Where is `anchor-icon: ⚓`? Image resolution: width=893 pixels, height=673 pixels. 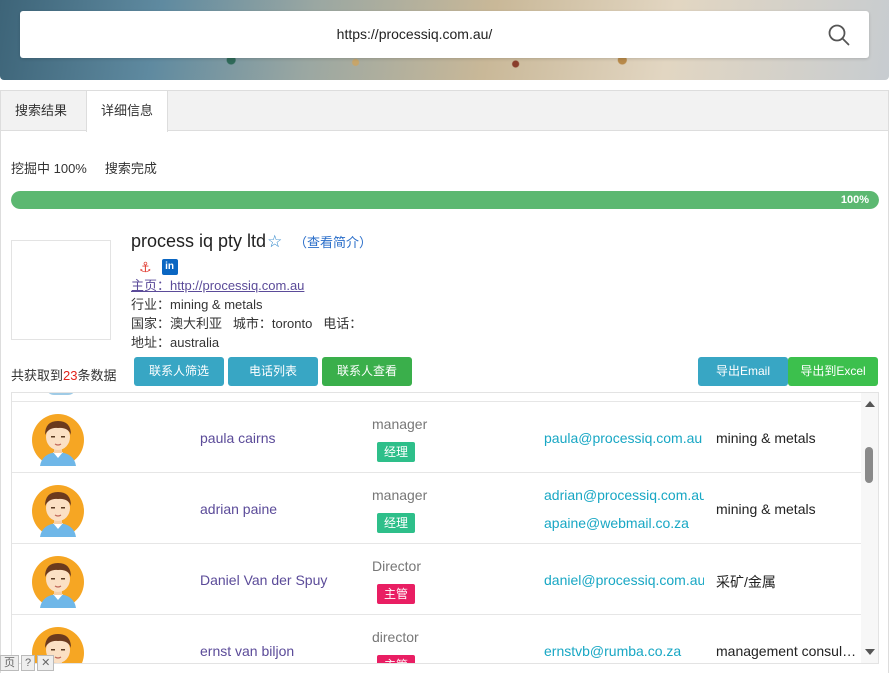
anchor-icon: ⚓ is located at coordinates (145, 267).